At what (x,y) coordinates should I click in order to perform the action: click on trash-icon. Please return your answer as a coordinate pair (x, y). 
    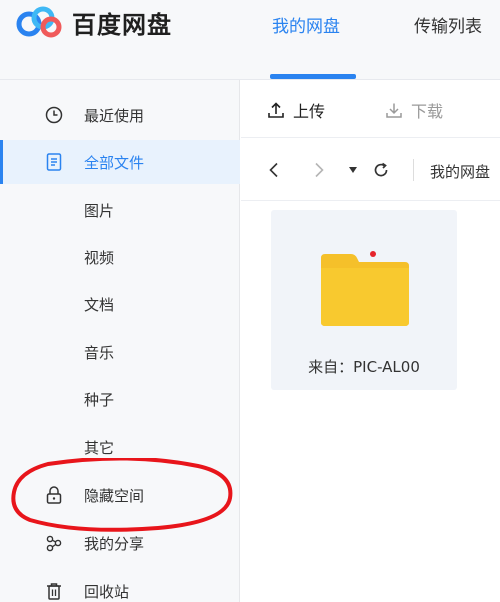
    Looking at the image, I should click on (54, 591).